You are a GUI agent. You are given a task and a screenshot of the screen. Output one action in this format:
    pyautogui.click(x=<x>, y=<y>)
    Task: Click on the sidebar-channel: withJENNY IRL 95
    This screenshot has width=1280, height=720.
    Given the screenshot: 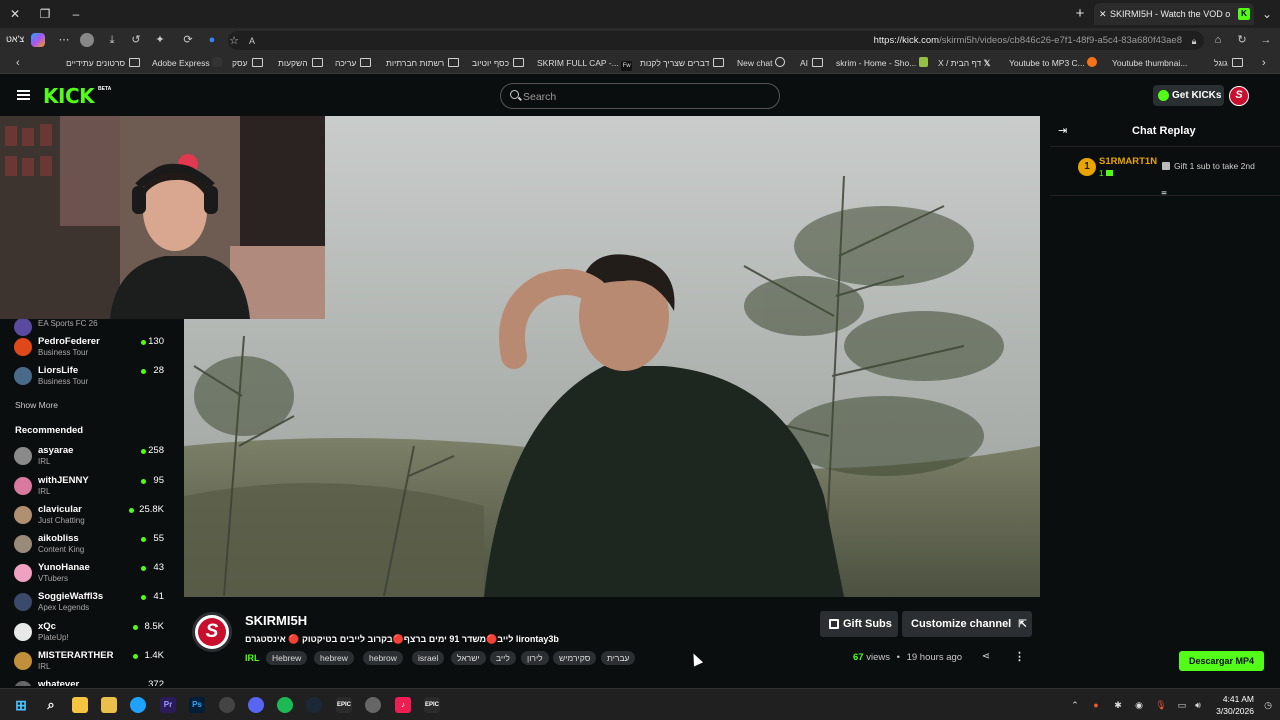 What is the action you would take?
    pyautogui.click(x=89, y=488)
    